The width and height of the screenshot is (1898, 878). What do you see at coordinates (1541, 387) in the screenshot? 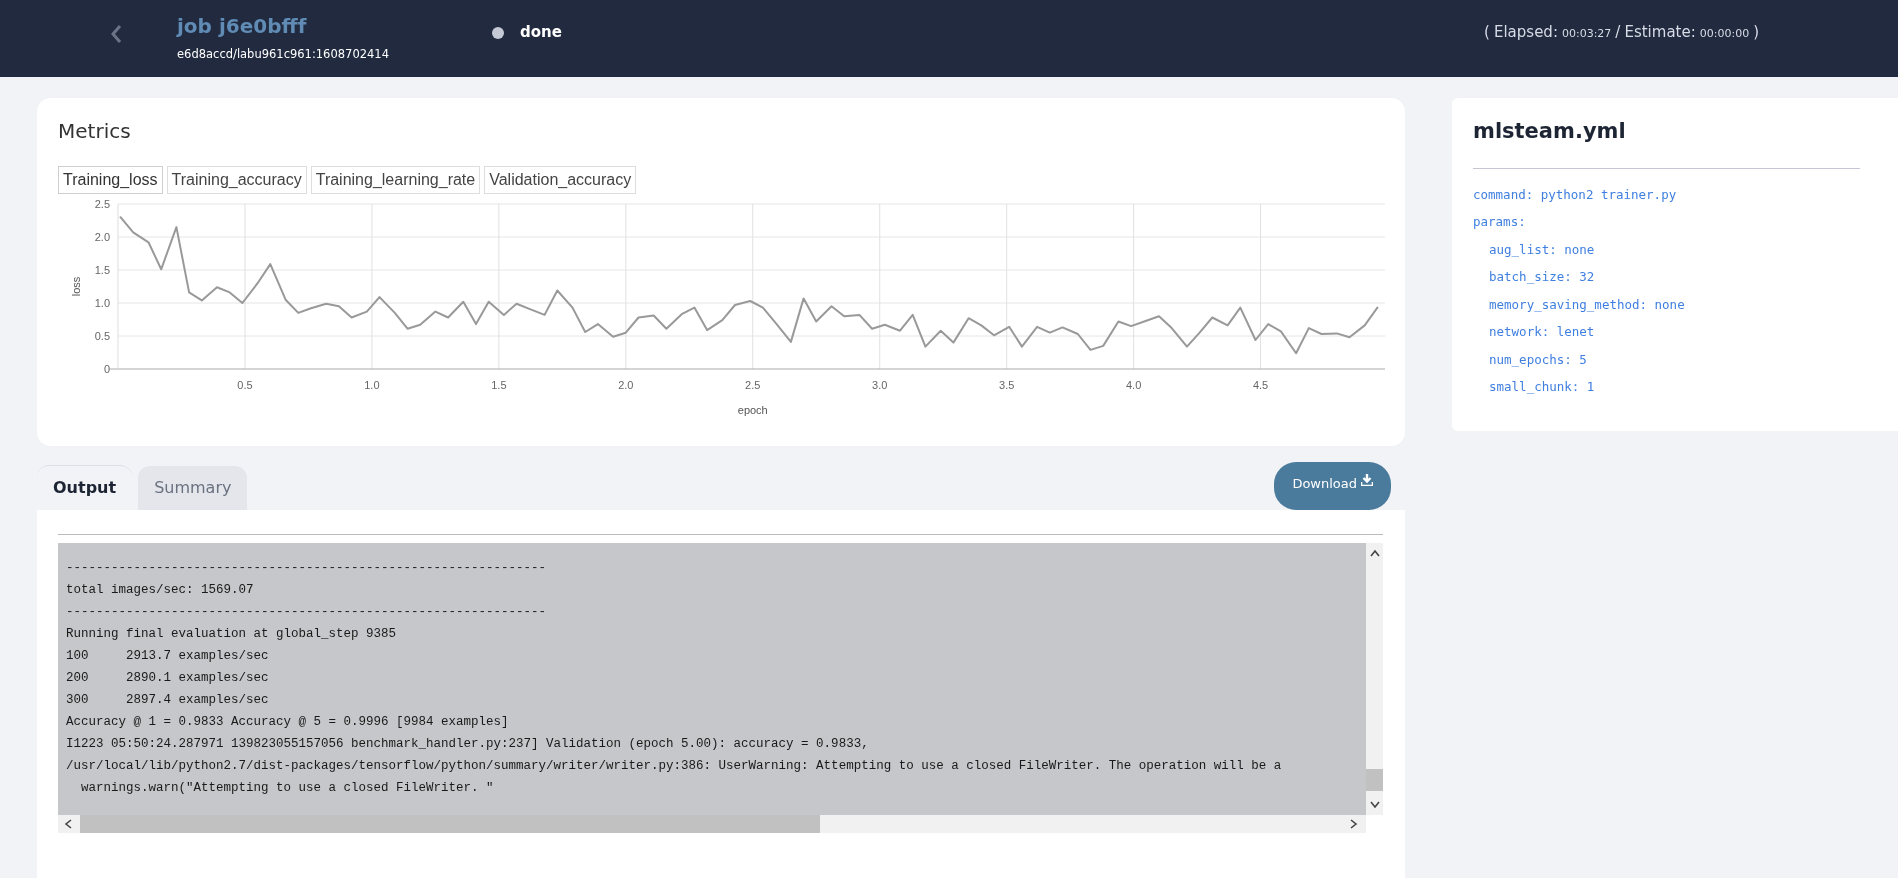
I see `config-line: small_chunk: 1` at bounding box center [1541, 387].